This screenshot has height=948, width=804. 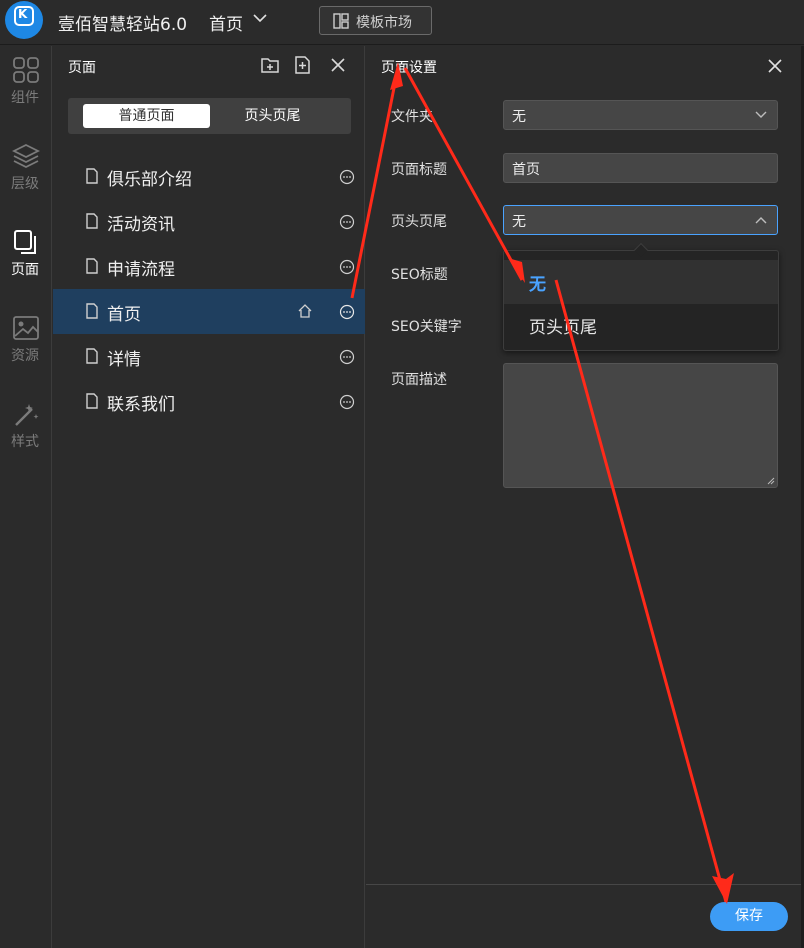 I want to click on page-name: 详情, so click(x=124, y=360).